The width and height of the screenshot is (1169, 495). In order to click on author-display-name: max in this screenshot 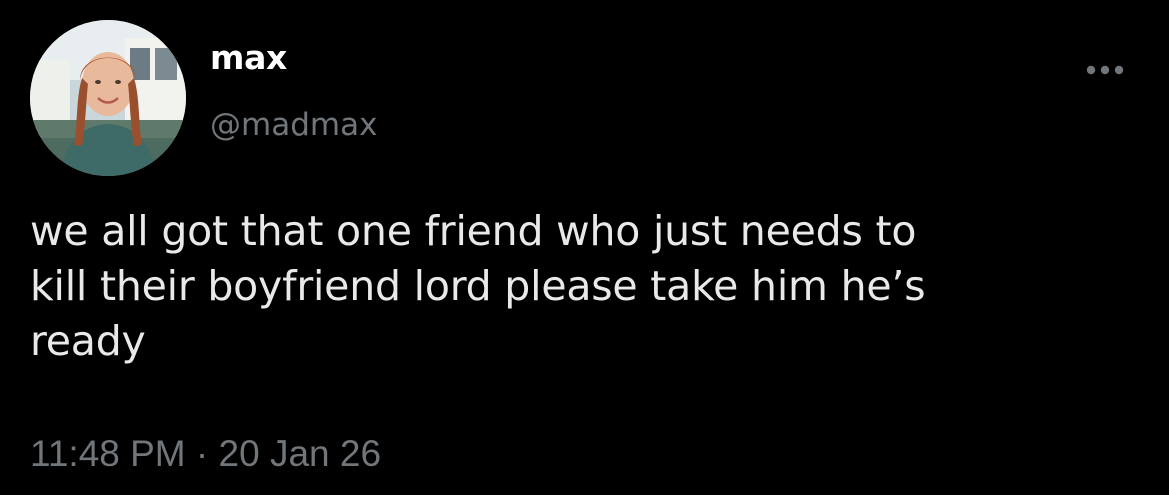, I will do `click(248, 58)`.